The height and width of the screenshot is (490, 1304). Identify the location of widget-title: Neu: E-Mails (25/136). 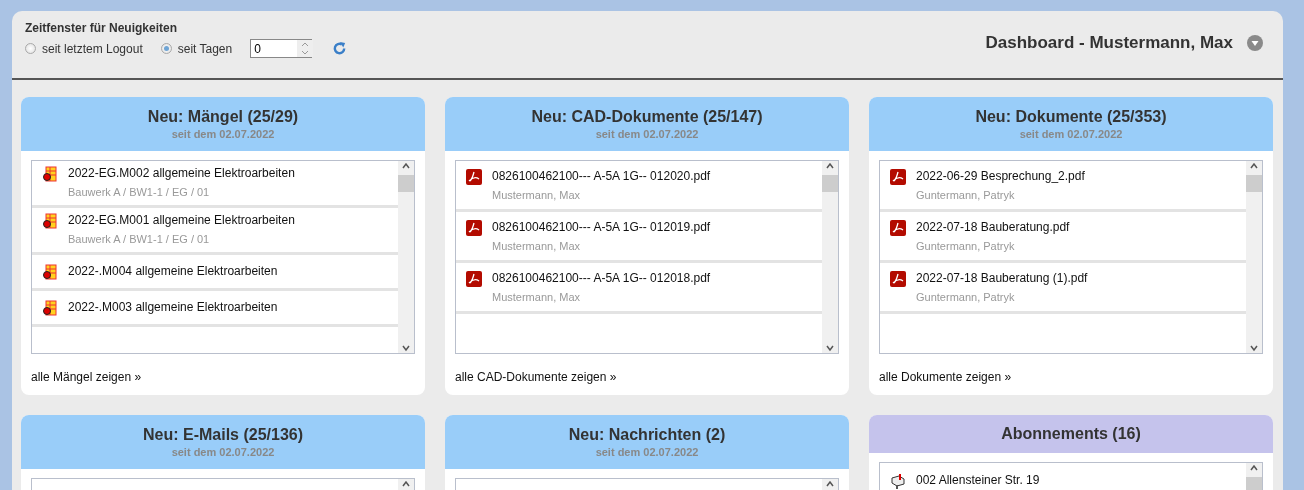
(223, 435).